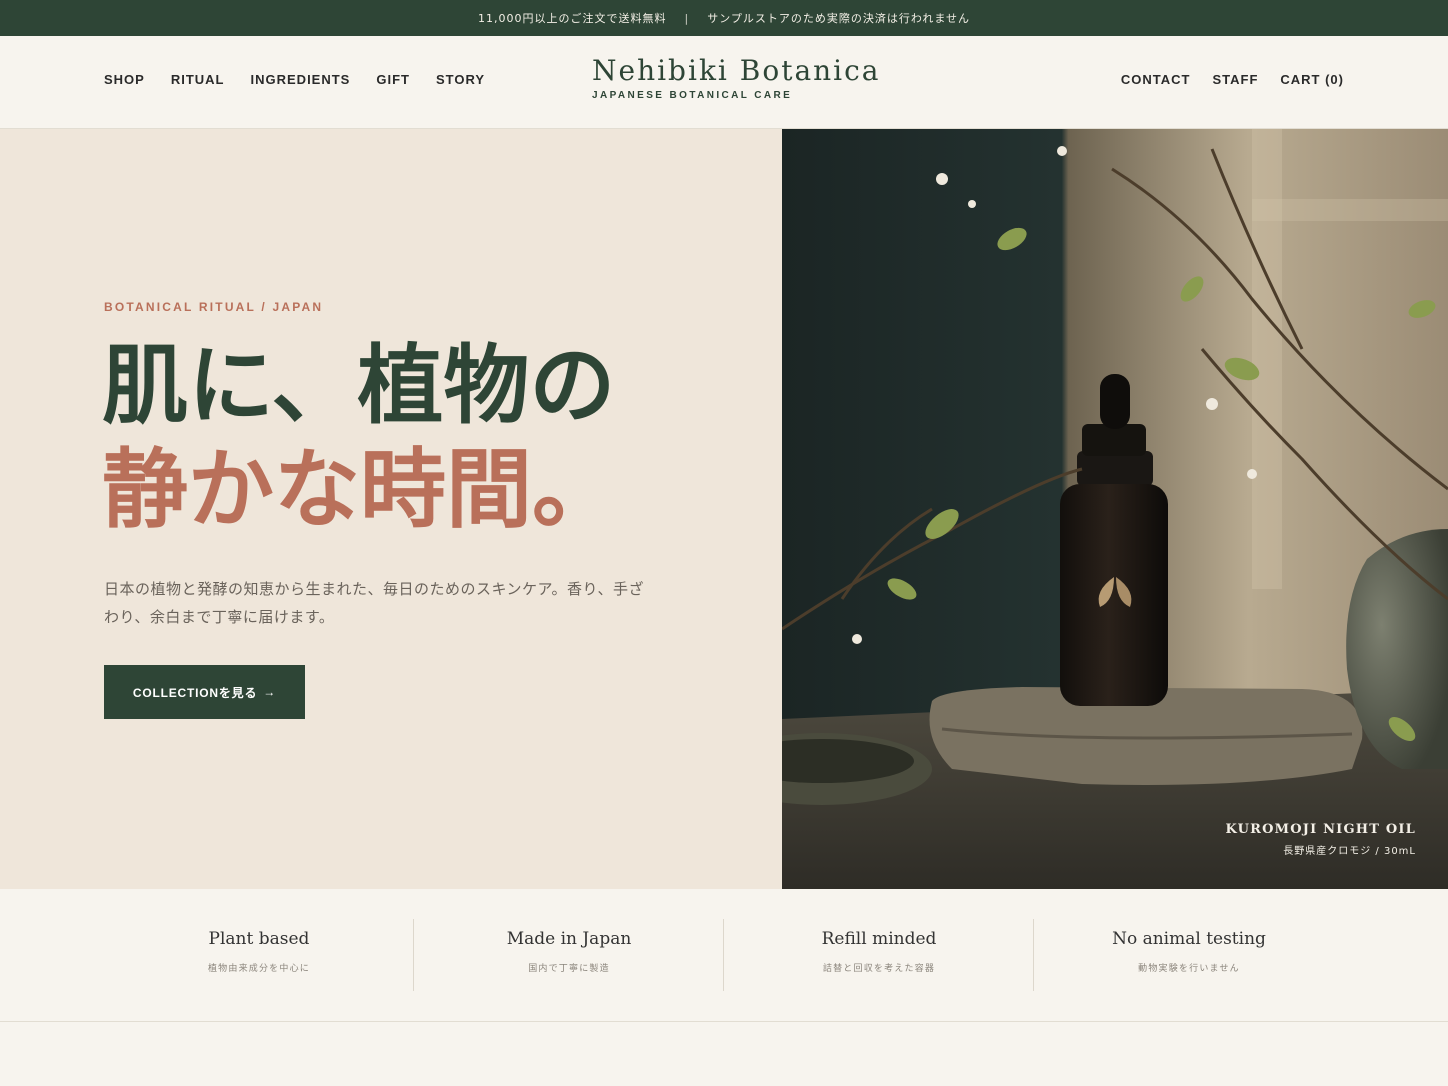  What do you see at coordinates (258, 969) in the screenshot?
I see `feature-subtitle: 植物由来成分を中心に` at bounding box center [258, 969].